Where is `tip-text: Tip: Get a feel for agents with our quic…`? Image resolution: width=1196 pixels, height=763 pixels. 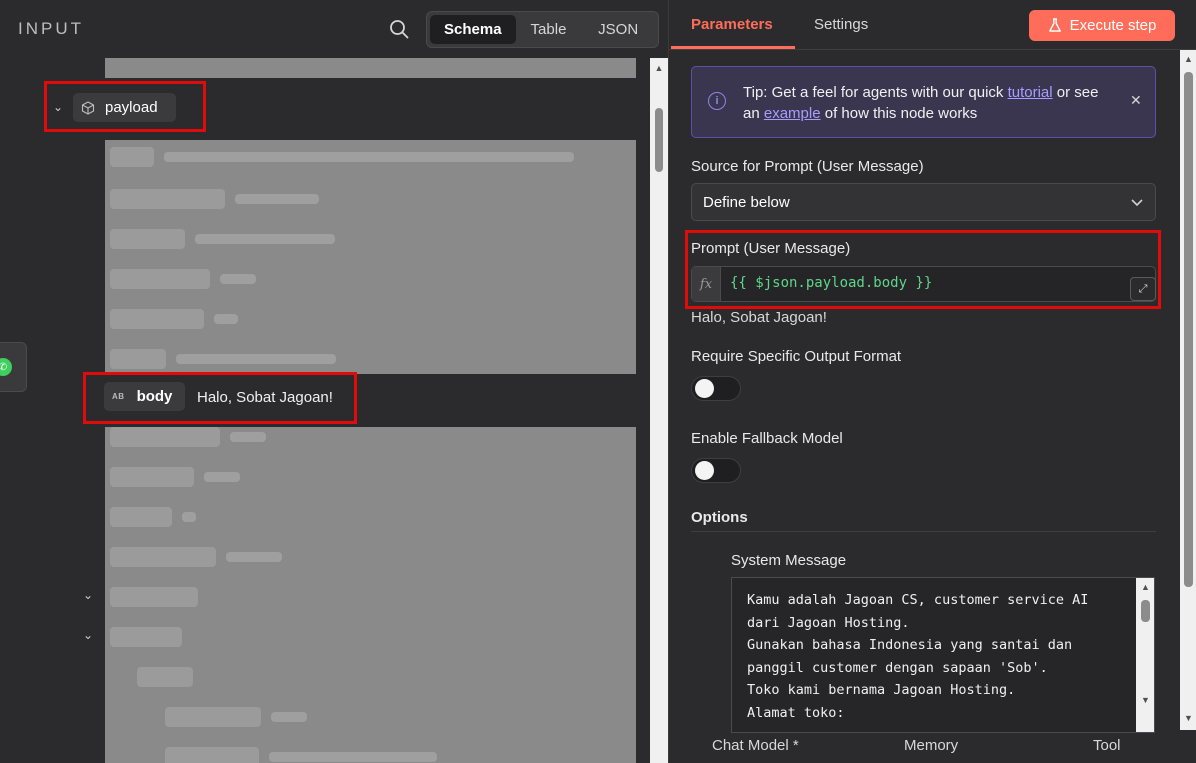
tip-text: Tip: Get a feel for agents with our quic… is located at coordinates (928, 103).